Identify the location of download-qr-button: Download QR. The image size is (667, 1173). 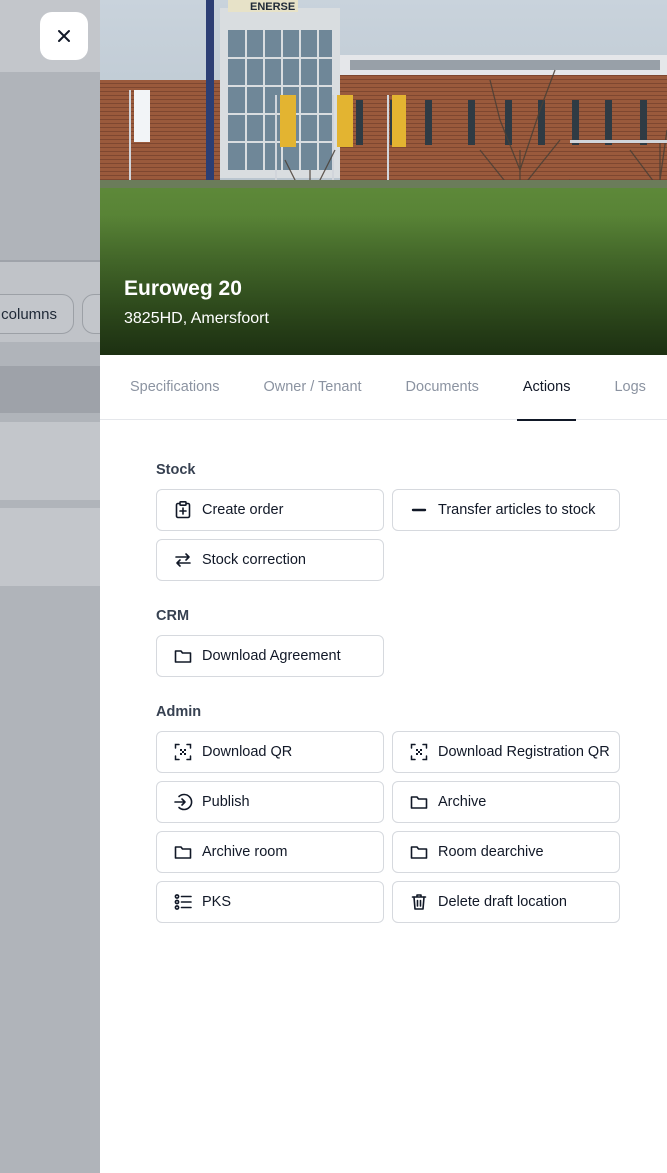
(270, 752).